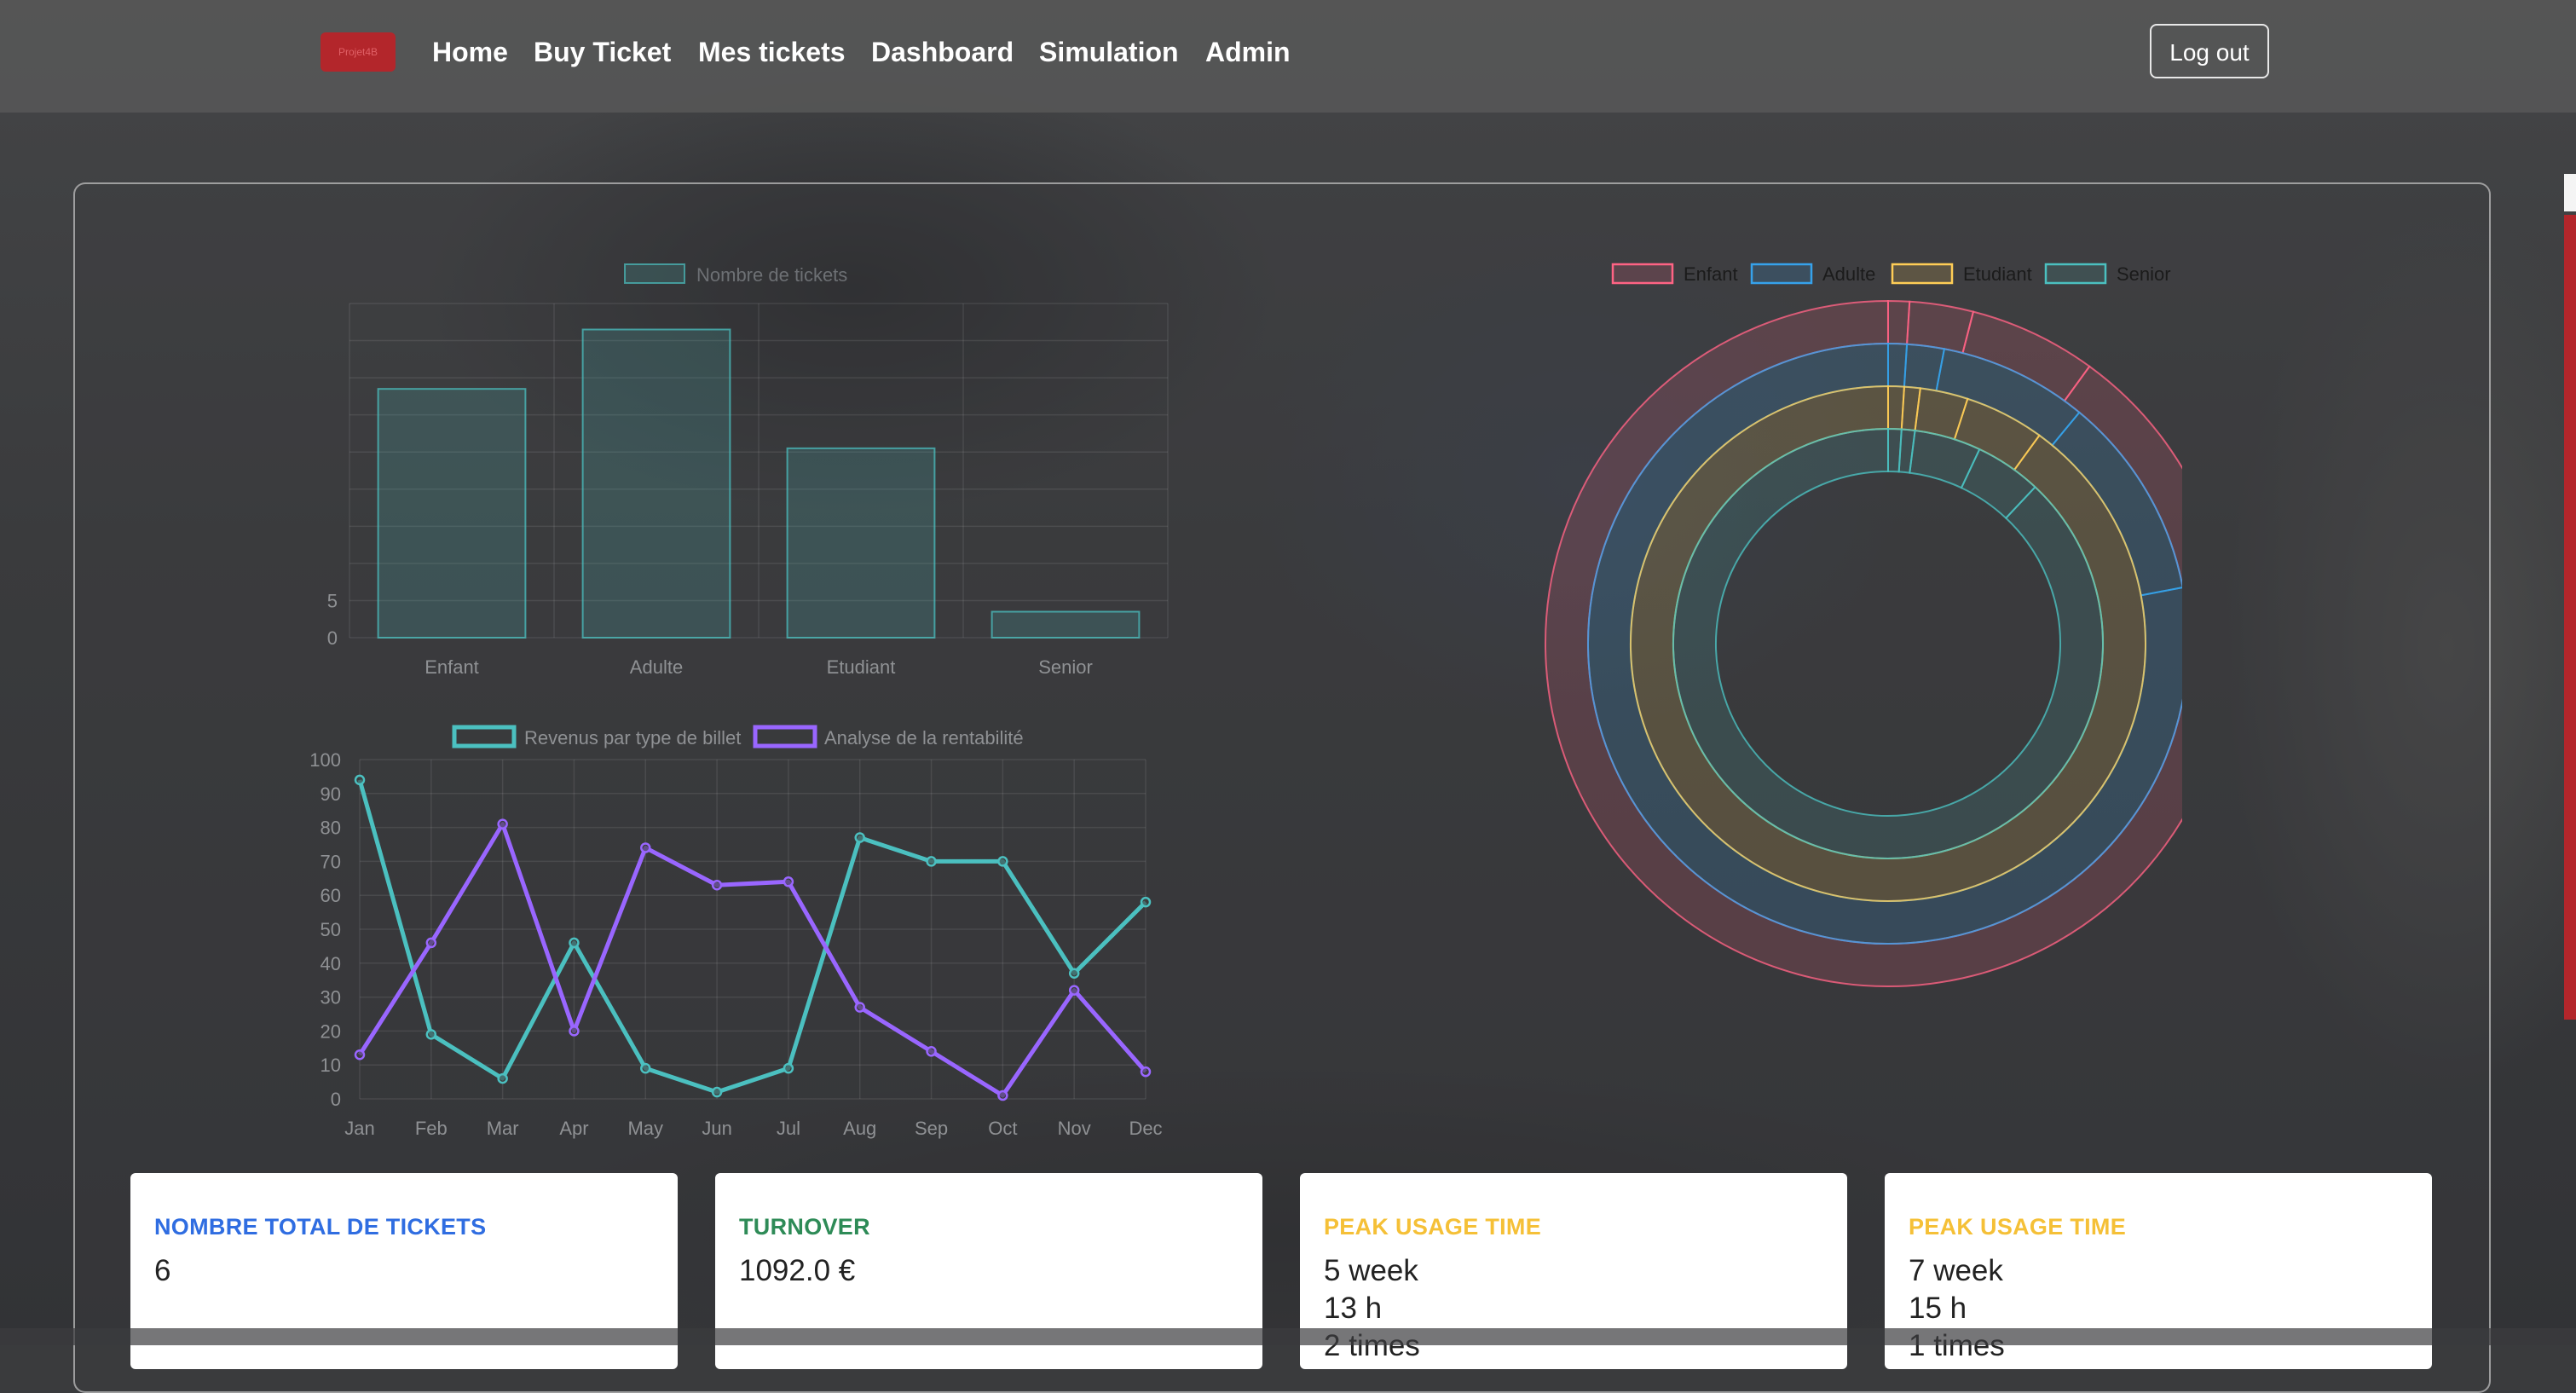 The width and height of the screenshot is (2576, 1393). I want to click on card-peak-usage-1-hour: 13 h, so click(1353, 1308).